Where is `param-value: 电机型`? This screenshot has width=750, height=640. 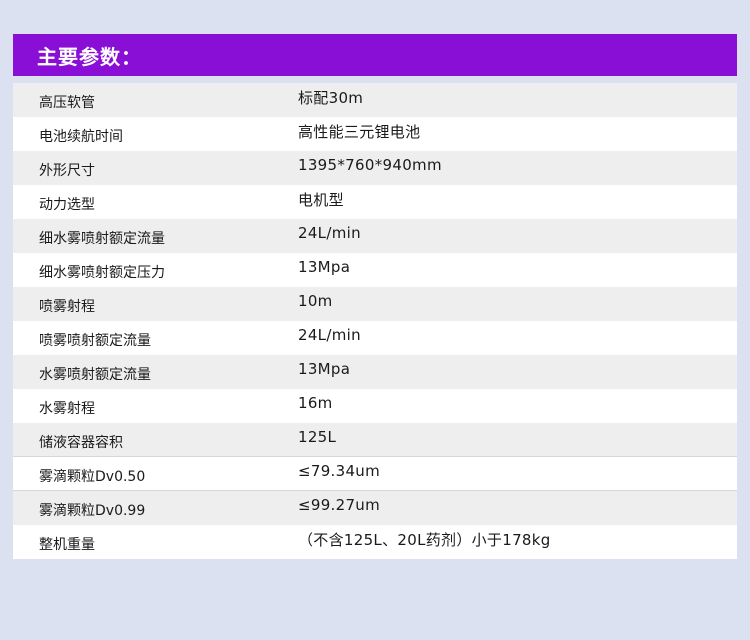 param-value: 电机型 is located at coordinates (321, 199).